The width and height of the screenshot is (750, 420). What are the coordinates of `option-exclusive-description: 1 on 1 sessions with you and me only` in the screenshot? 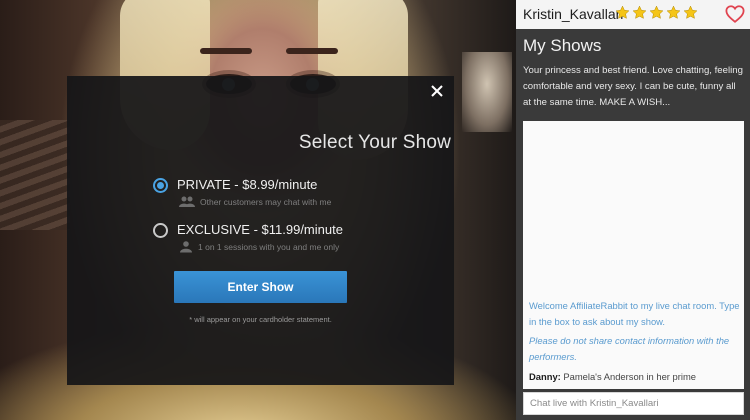 It's located at (269, 247).